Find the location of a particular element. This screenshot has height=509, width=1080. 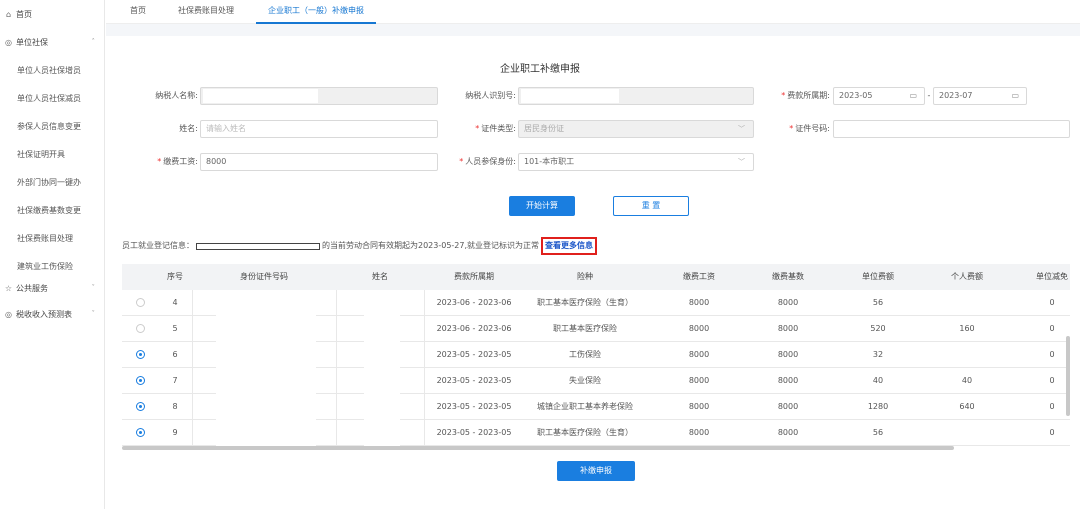

chevron-down-icon: ˇ is located at coordinates (93, 314).